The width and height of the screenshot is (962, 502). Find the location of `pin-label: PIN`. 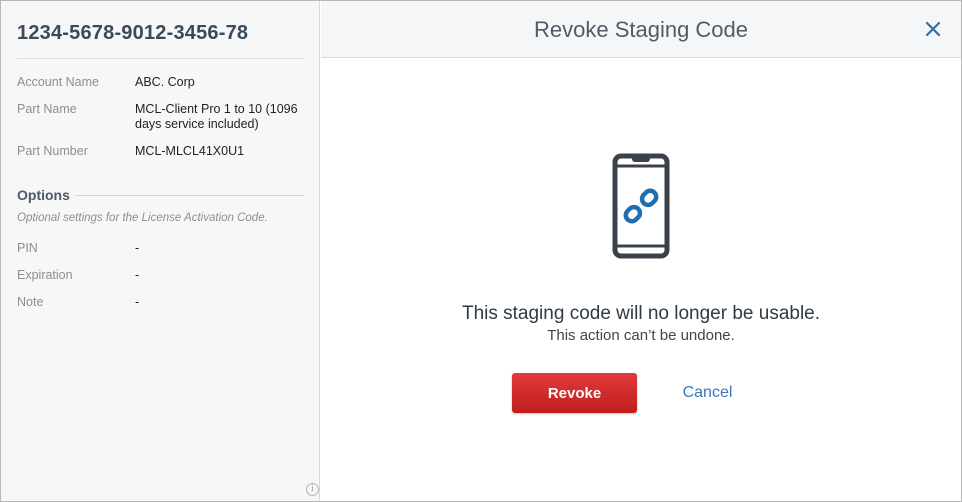

pin-label: PIN is located at coordinates (27, 248).